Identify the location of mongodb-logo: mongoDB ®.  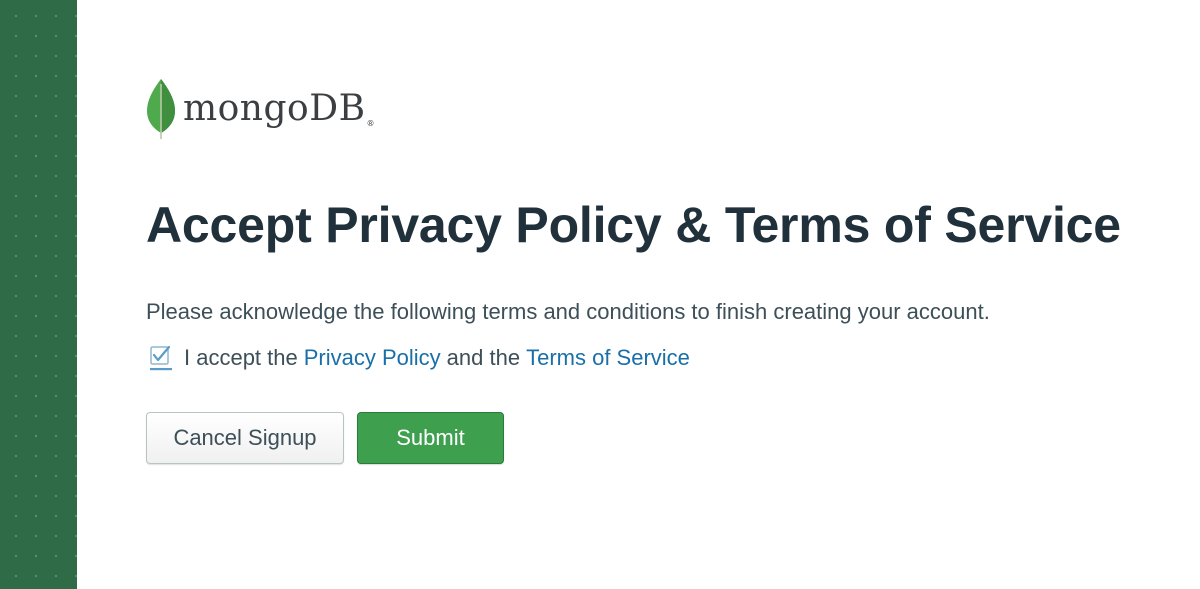
(260, 109).